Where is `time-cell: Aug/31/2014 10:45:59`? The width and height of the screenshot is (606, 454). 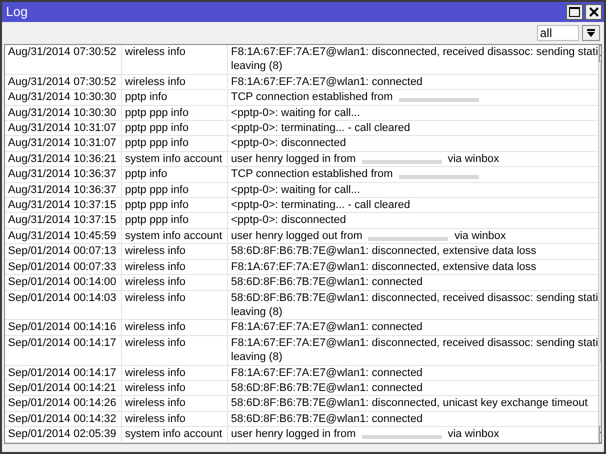 time-cell: Aug/31/2014 10:45:59 is located at coordinates (63, 236).